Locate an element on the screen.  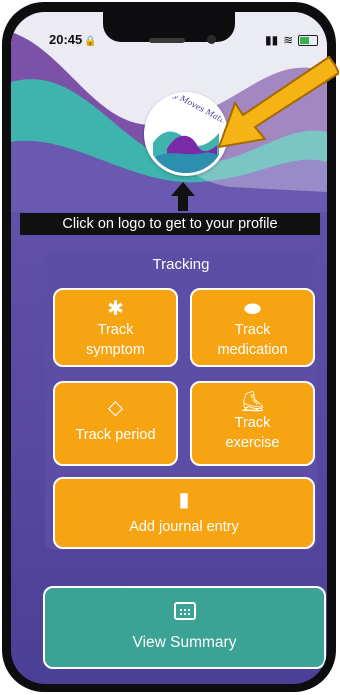
calendar-icon is located at coordinates (184, 611).